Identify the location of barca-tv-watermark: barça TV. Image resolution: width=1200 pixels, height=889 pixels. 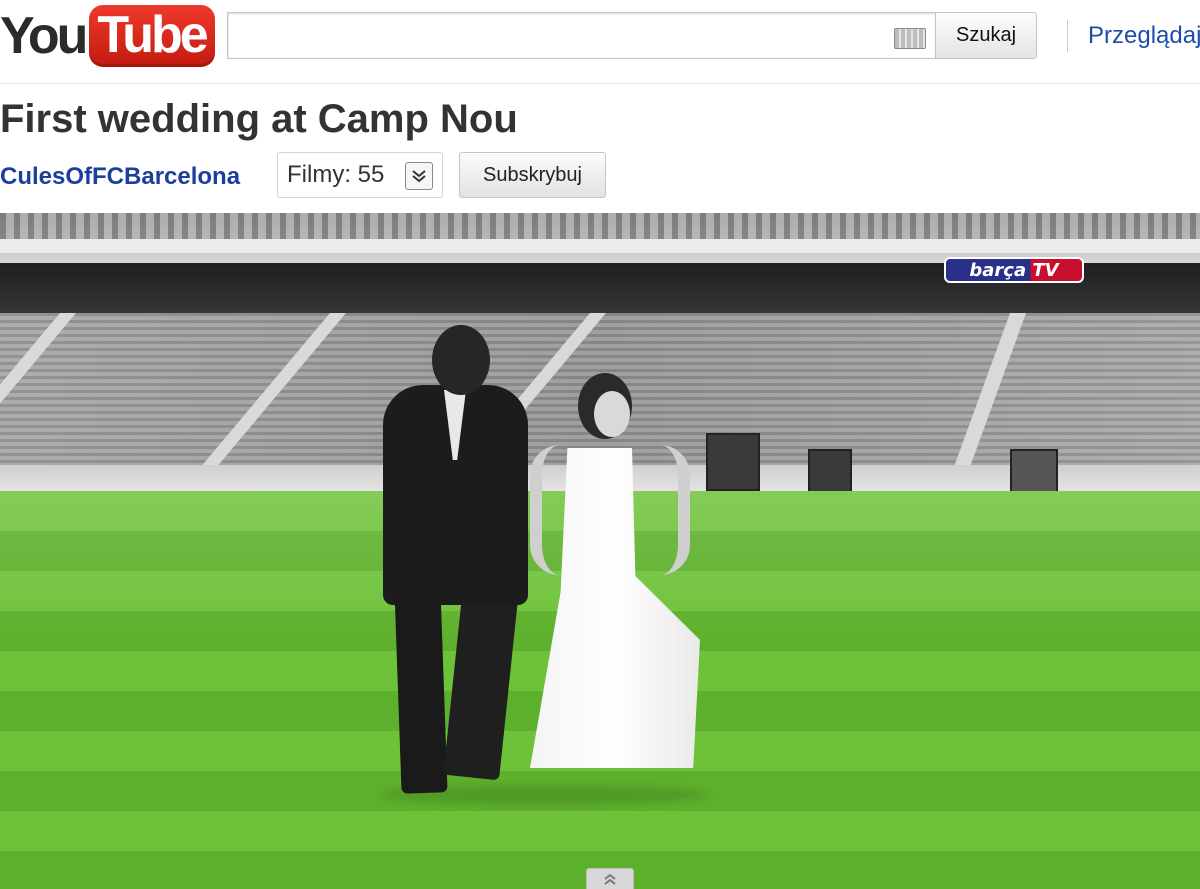
(1014, 270).